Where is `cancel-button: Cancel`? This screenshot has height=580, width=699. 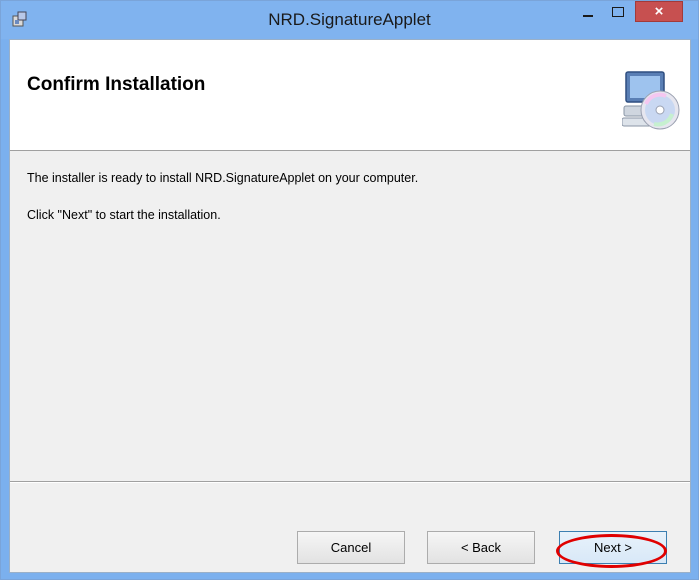 cancel-button: Cancel is located at coordinates (351, 547).